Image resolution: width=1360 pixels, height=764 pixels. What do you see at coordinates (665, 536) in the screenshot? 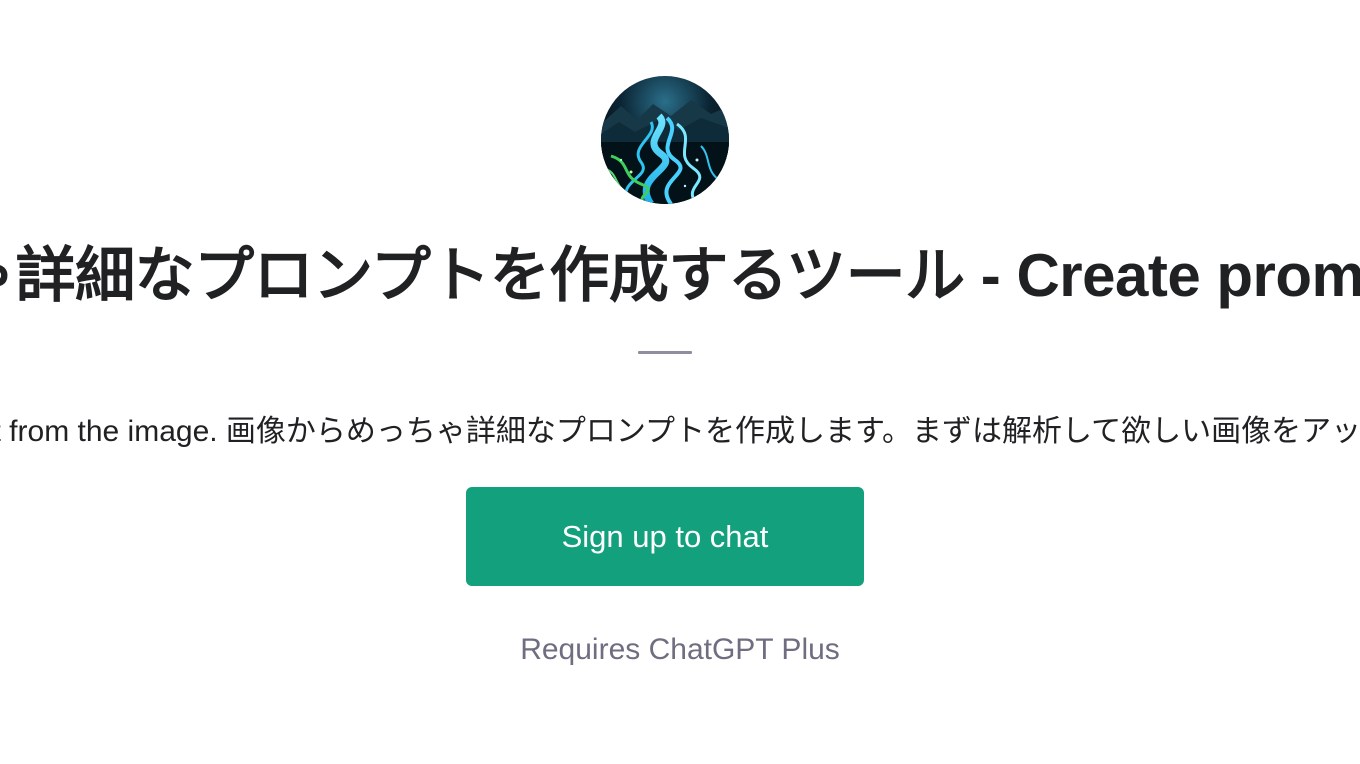
I see `sign-up-to-chat-button: Sign up to chat` at bounding box center [665, 536].